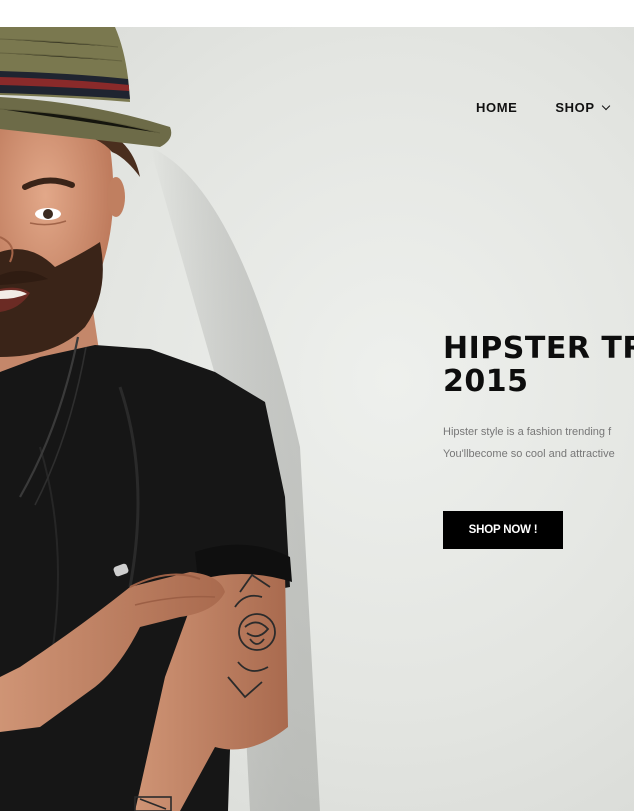 The height and width of the screenshot is (811, 634). Describe the element at coordinates (529, 454) in the screenshot. I see `hero-description-line-2: You'llbecome so cool and attractive` at that location.